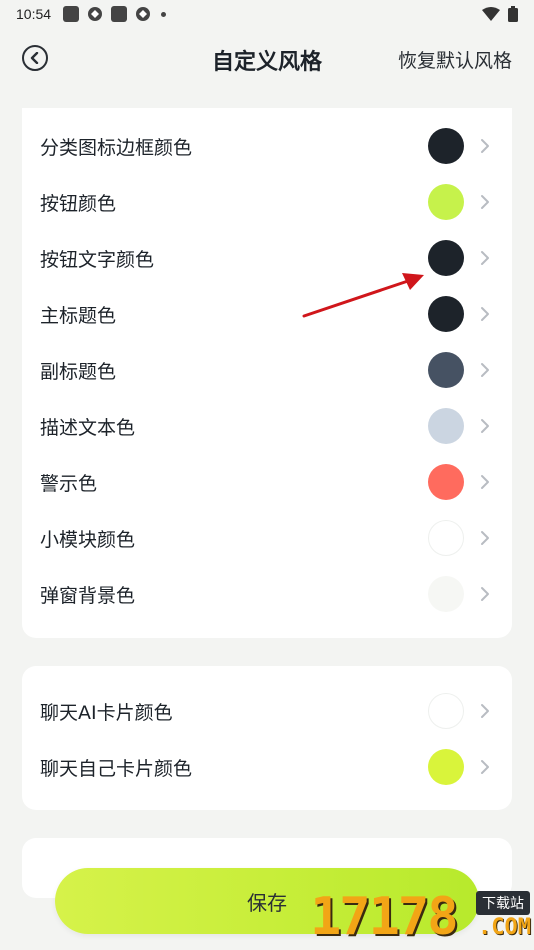 The image size is (534, 950). Describe the element at coordinates (88, 427) in the screenshot. I see `row-label: 描述文本色` at that location.